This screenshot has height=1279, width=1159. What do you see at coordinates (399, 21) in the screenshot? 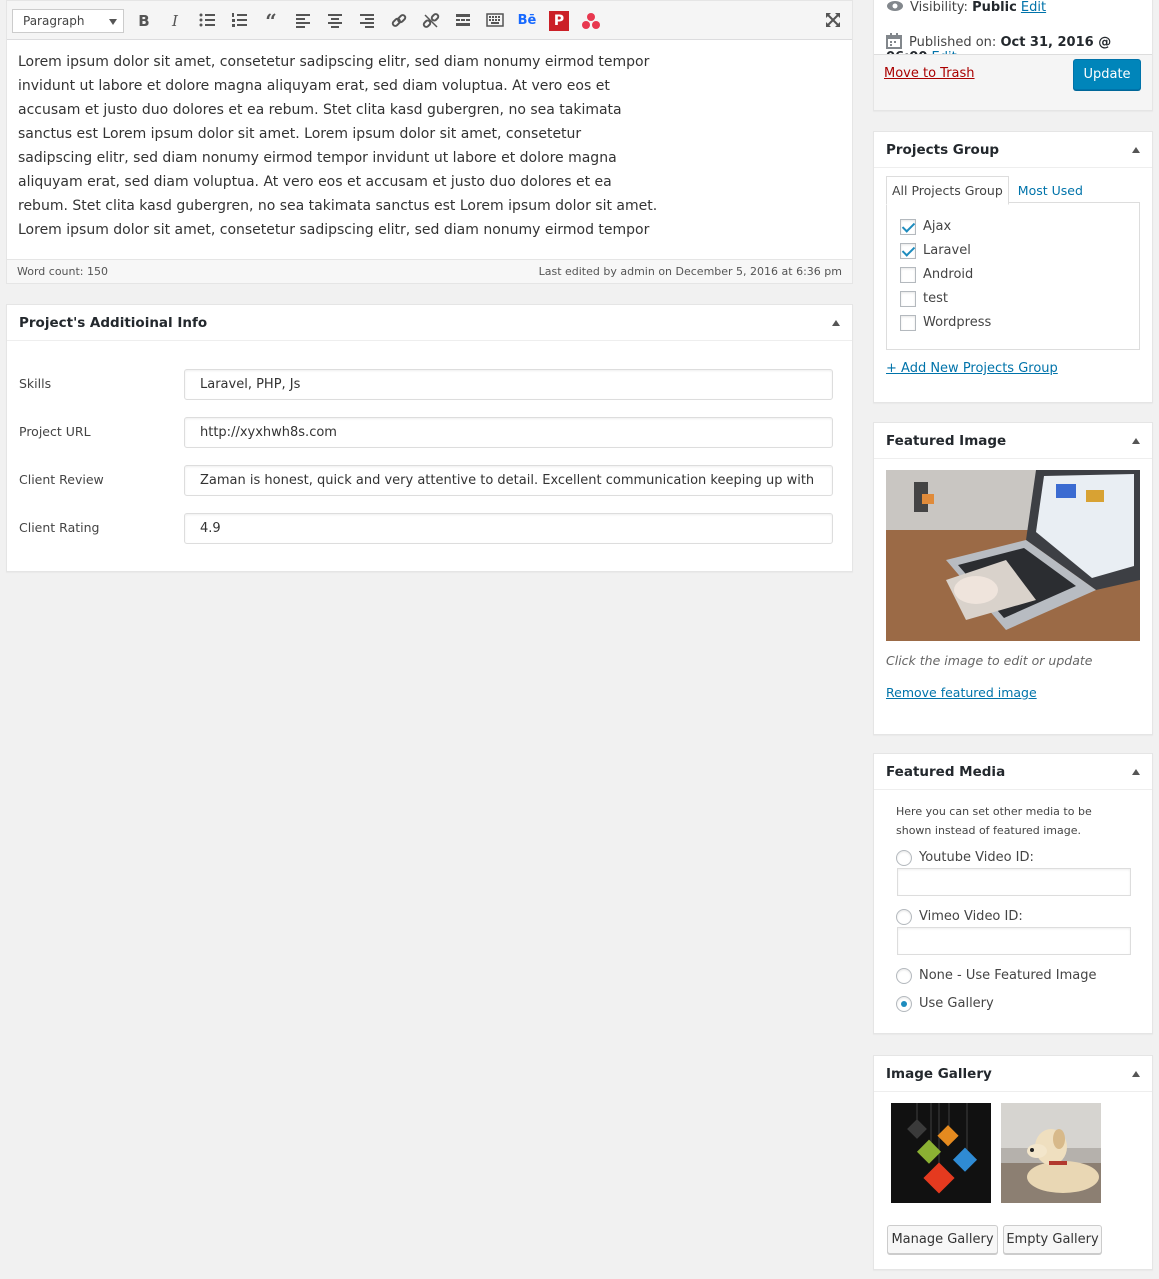
I see `link-icon` at bounding box center [399, 21].